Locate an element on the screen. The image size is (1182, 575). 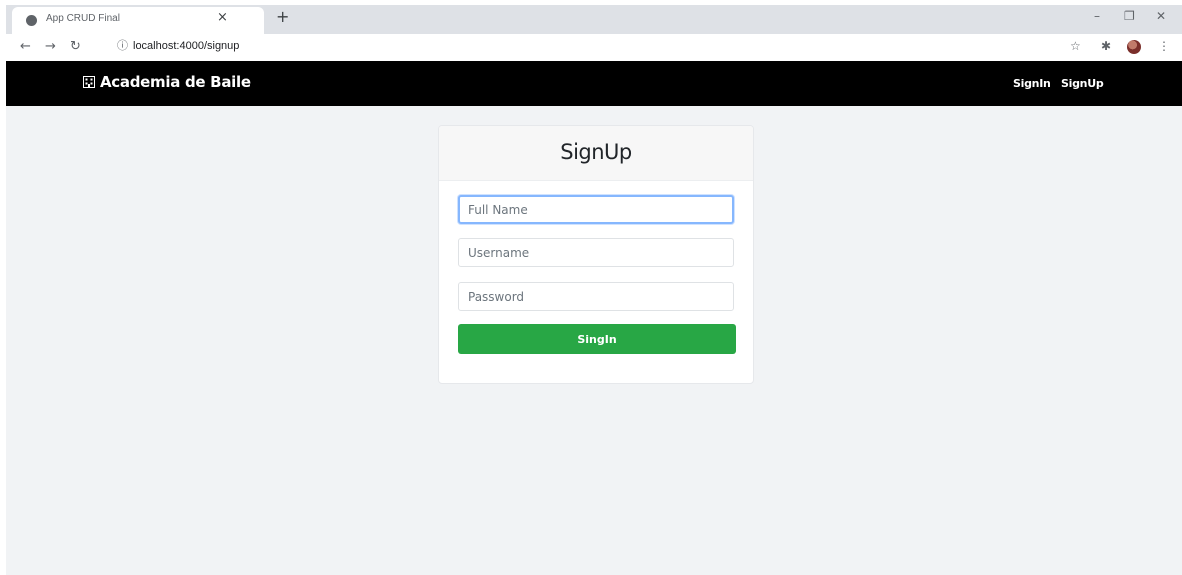
browser-tab: App CRUD Final × is located at coordinates (138, 20).